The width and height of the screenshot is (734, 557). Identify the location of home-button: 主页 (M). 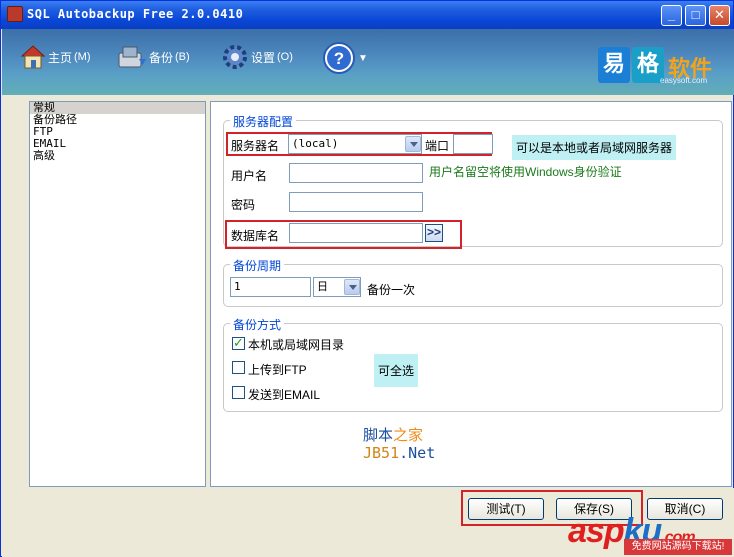
(55, 57).